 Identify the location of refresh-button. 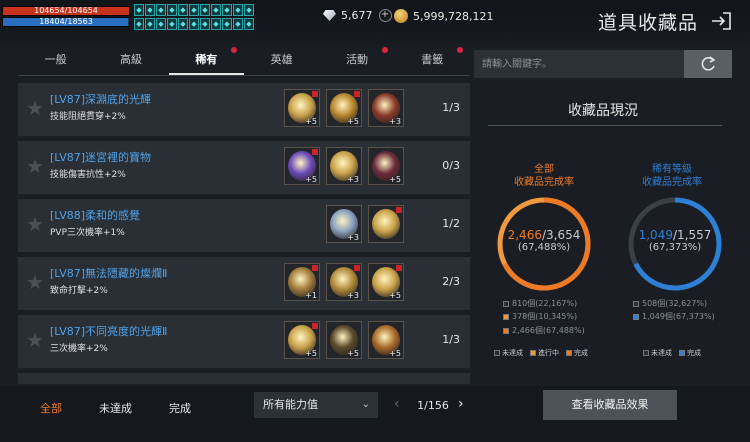
(708, 64).